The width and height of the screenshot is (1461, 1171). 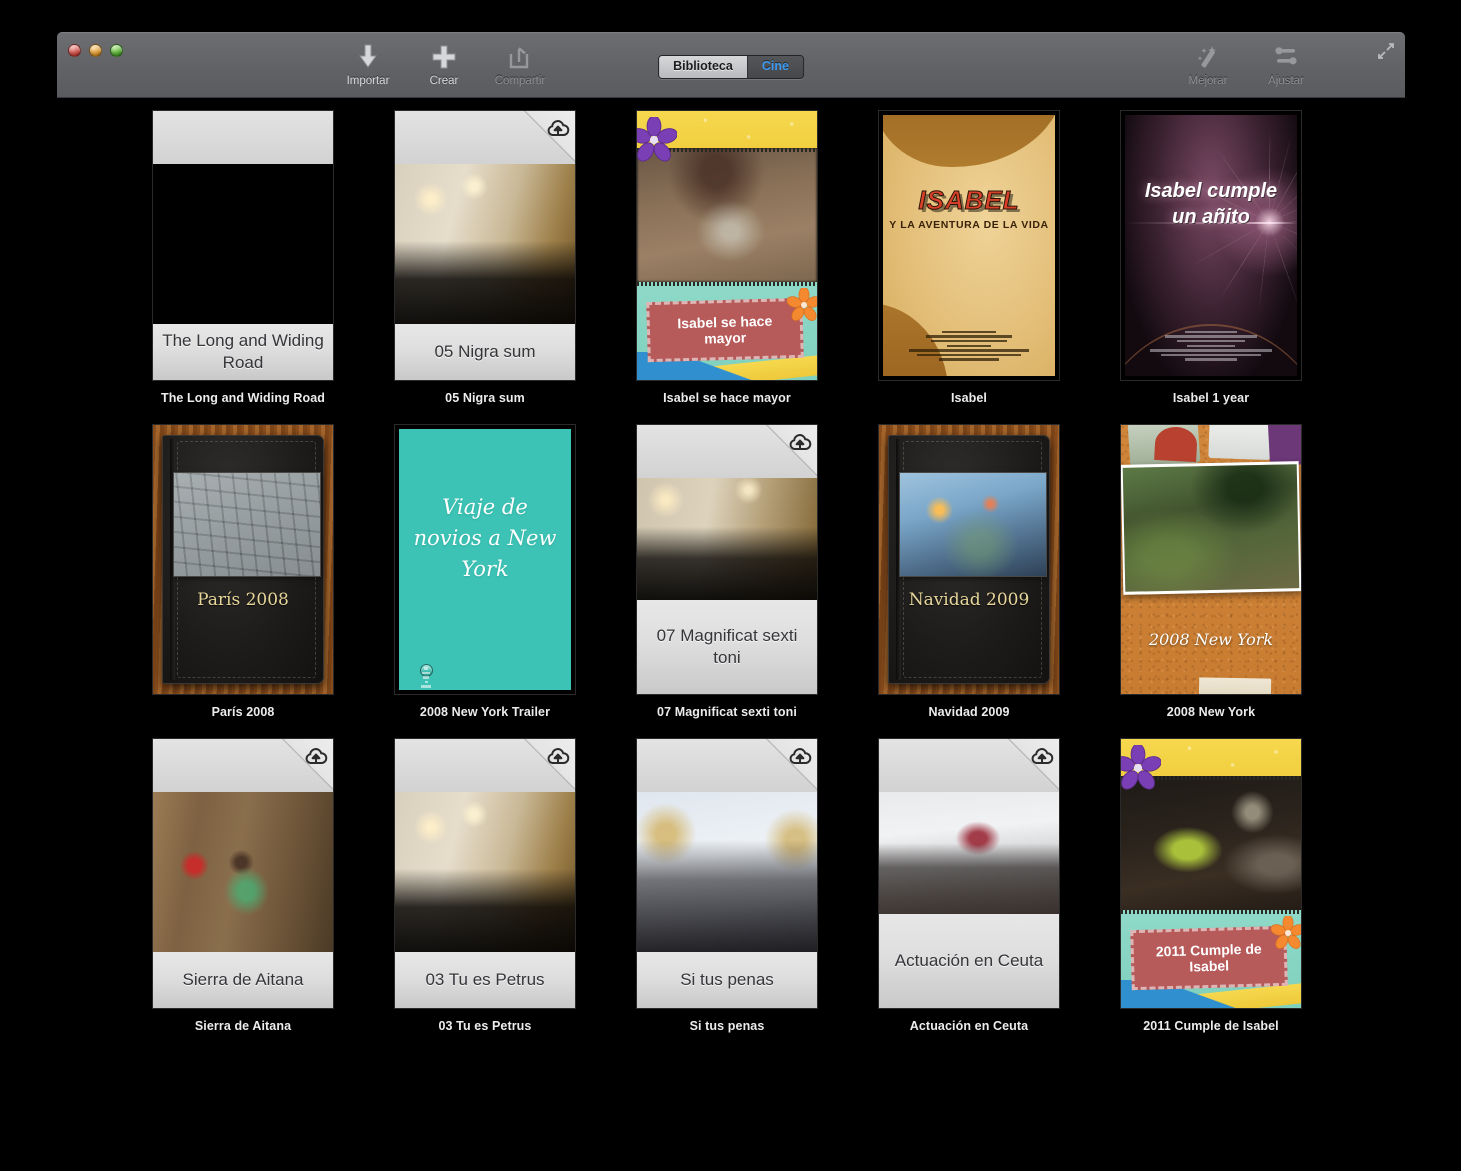 I want to click on project-cell: 05 Nigra sum 05 Nigra sum, so click(x=485, y=258).